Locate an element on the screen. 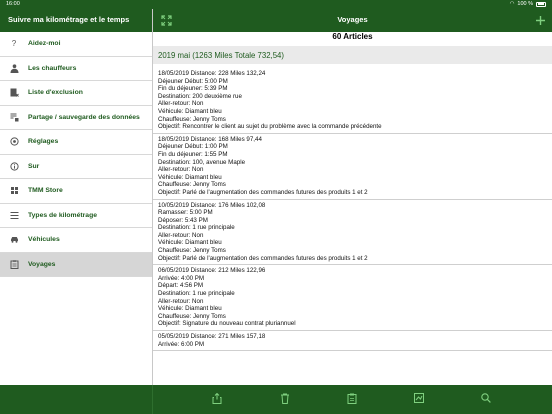  sidebar-item-share-backup: Partage / sauvegarde des données is located at coordinates (76, 118).